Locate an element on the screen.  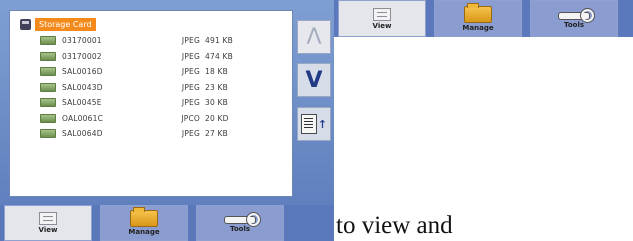
caption-text: to view and is located at coordinates (394, 225).